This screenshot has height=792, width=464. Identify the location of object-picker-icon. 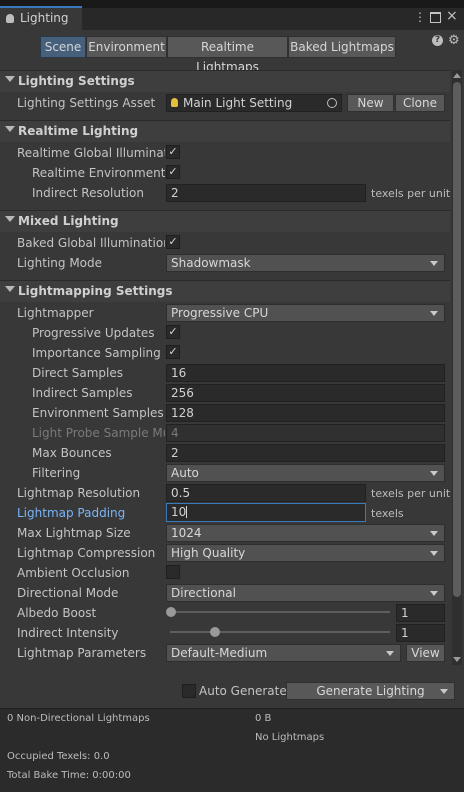
(332, 103).